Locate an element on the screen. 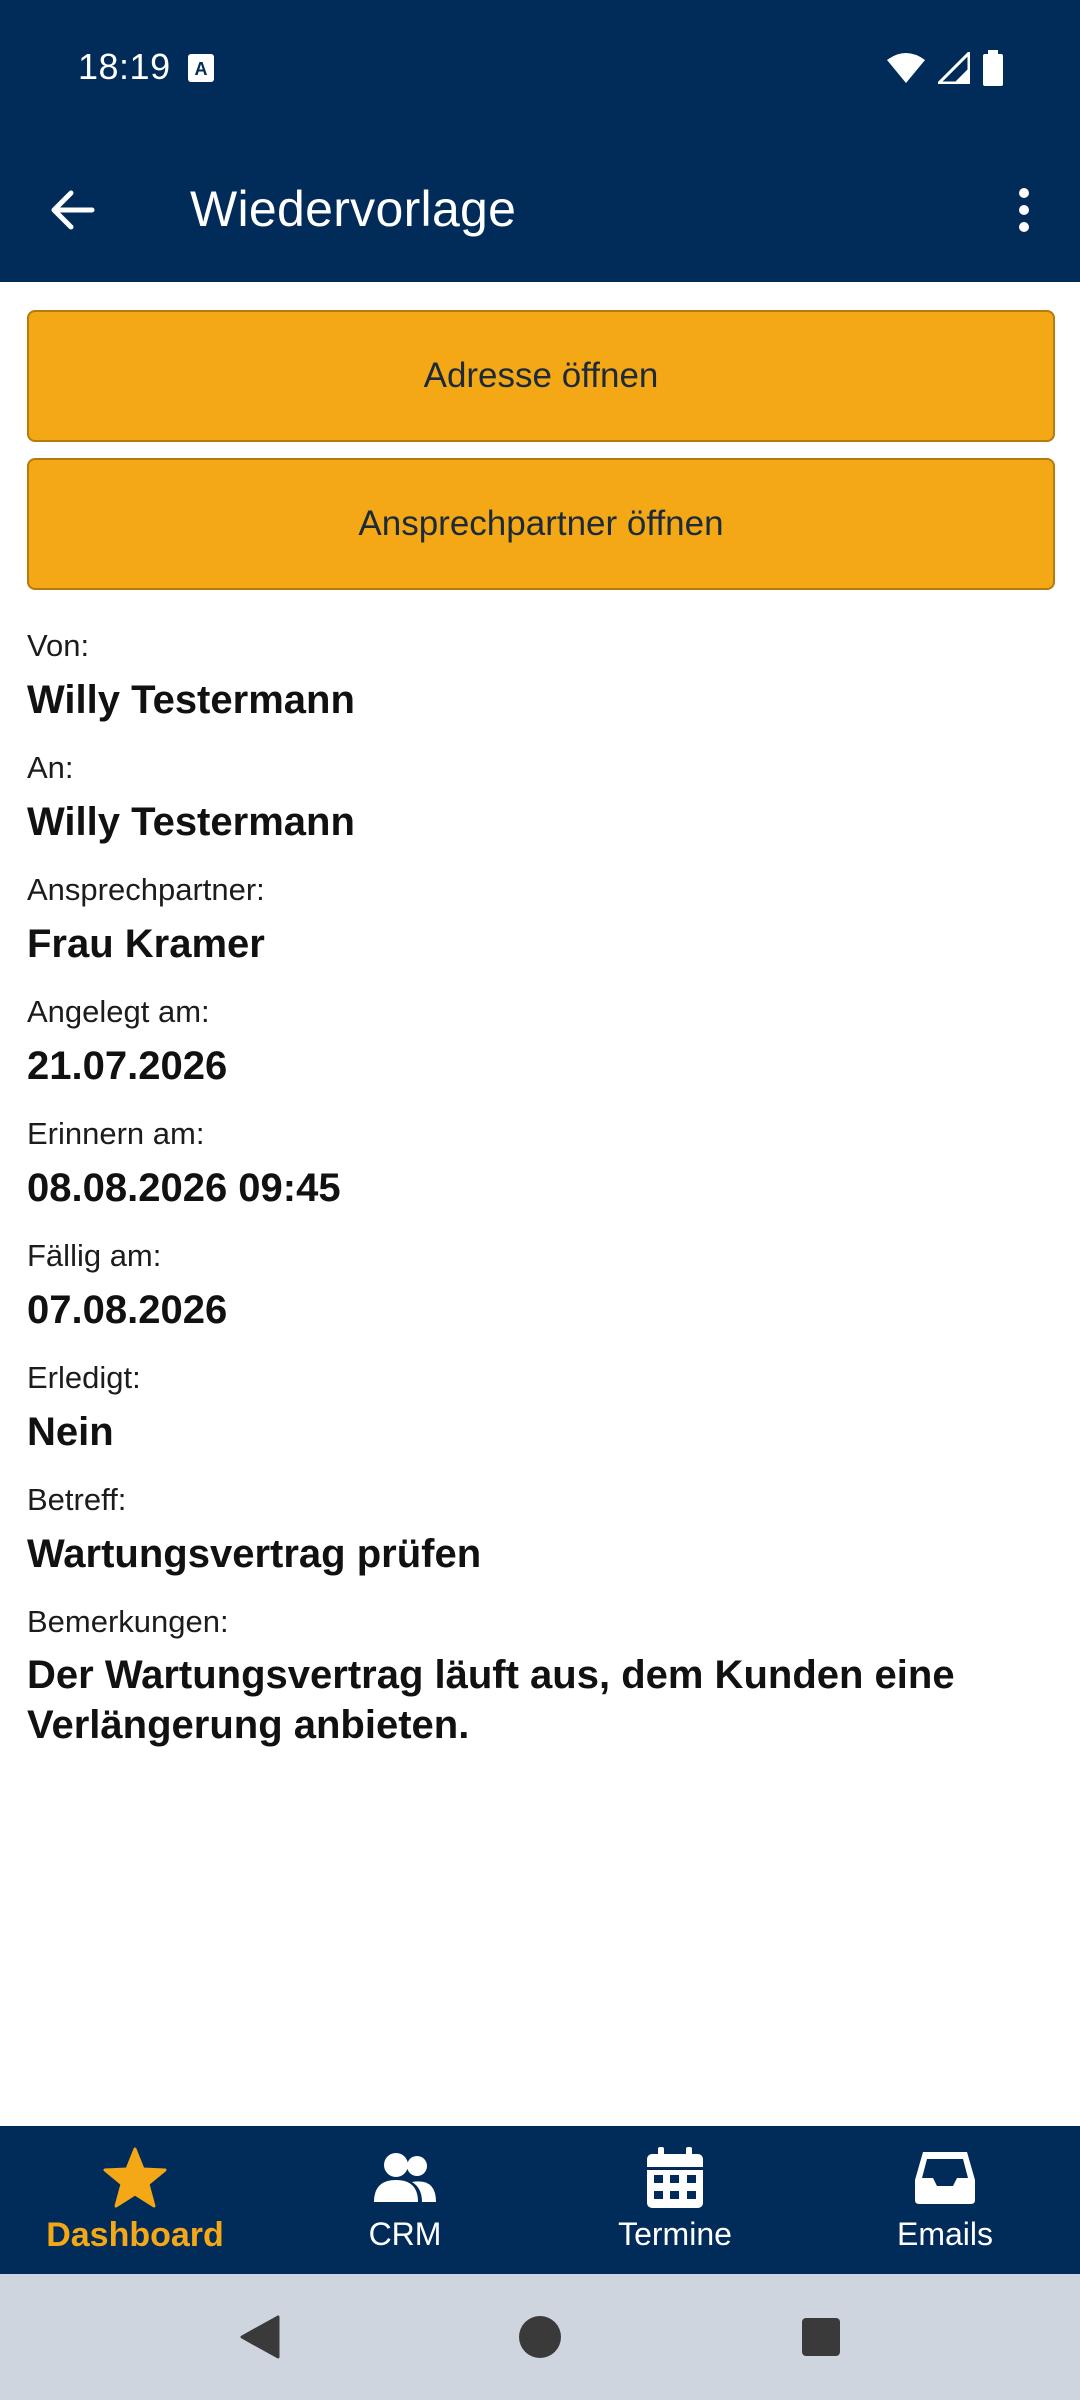  circle-home-icon is located at coordinates (540, 2337).